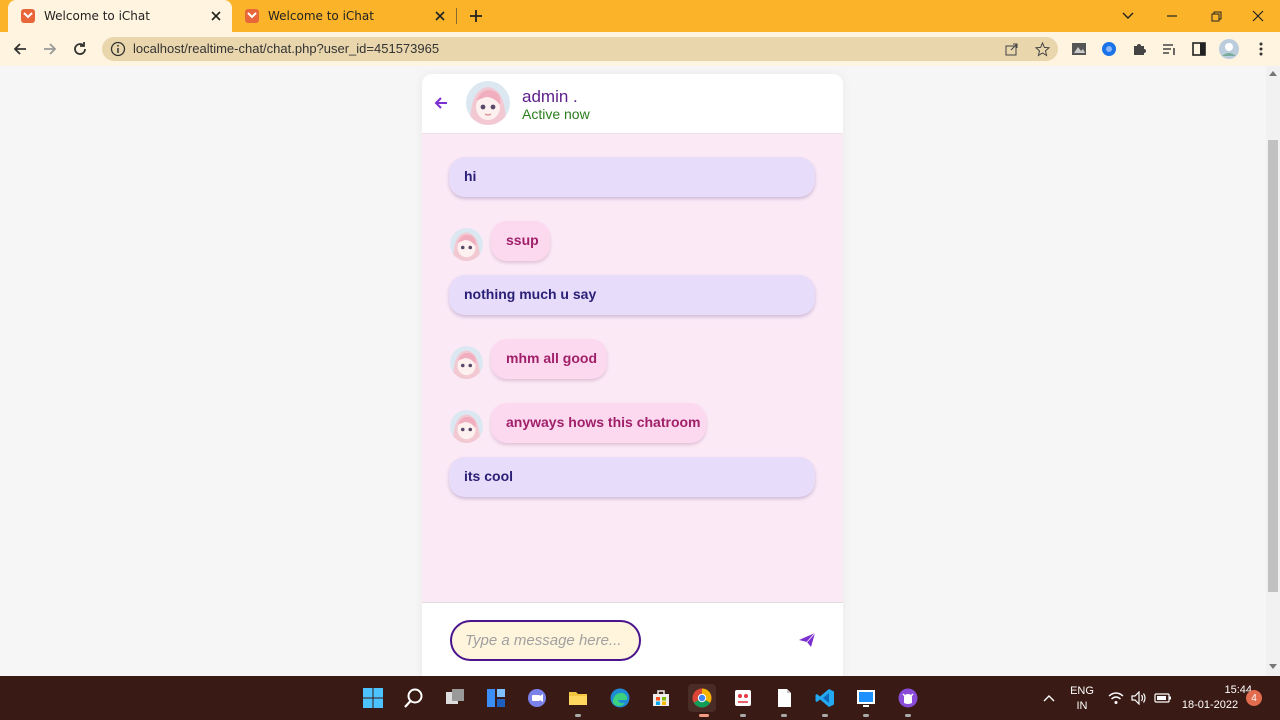 Image resolution: width=1280 pixels, height=720 pixels. I want to click on send-icon, so click(807, 639).